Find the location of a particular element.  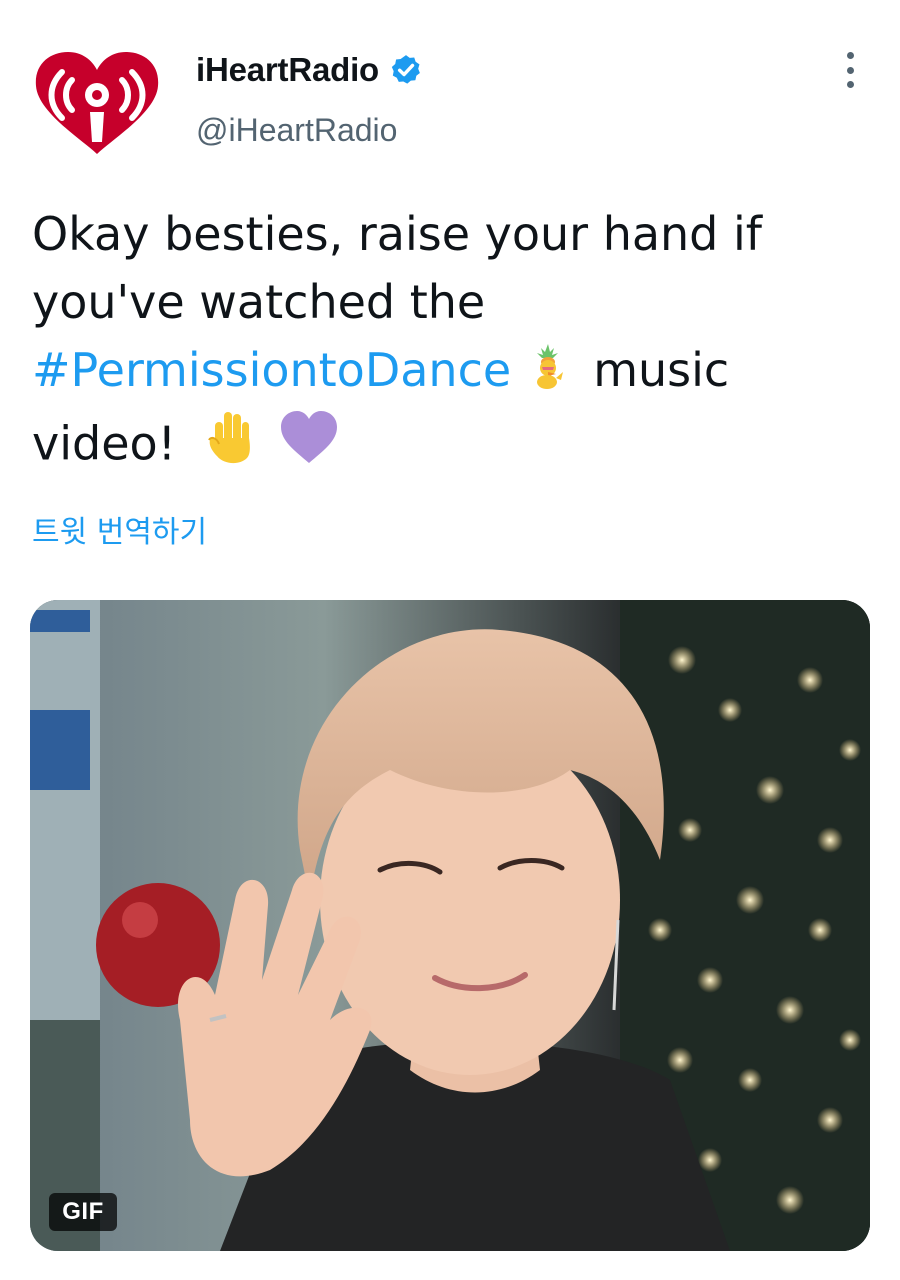

more-options-icon is located at coordinates (850, 70).